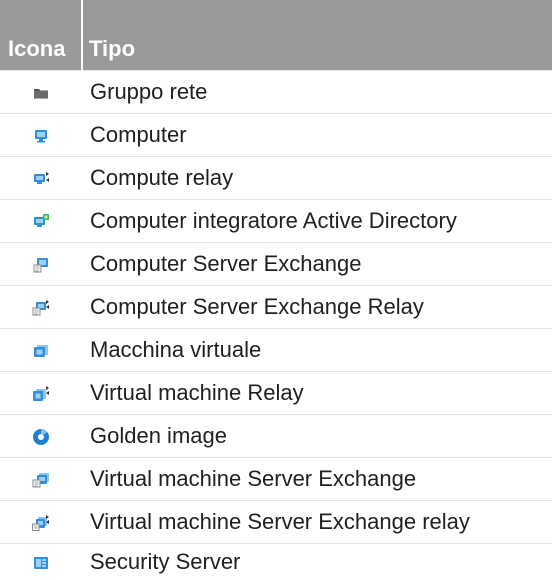 The height and width of the screenshot is (580, 552). Describe the element at coordinates (41, 136) in the screenshot. I see `computer-icon` at that location.